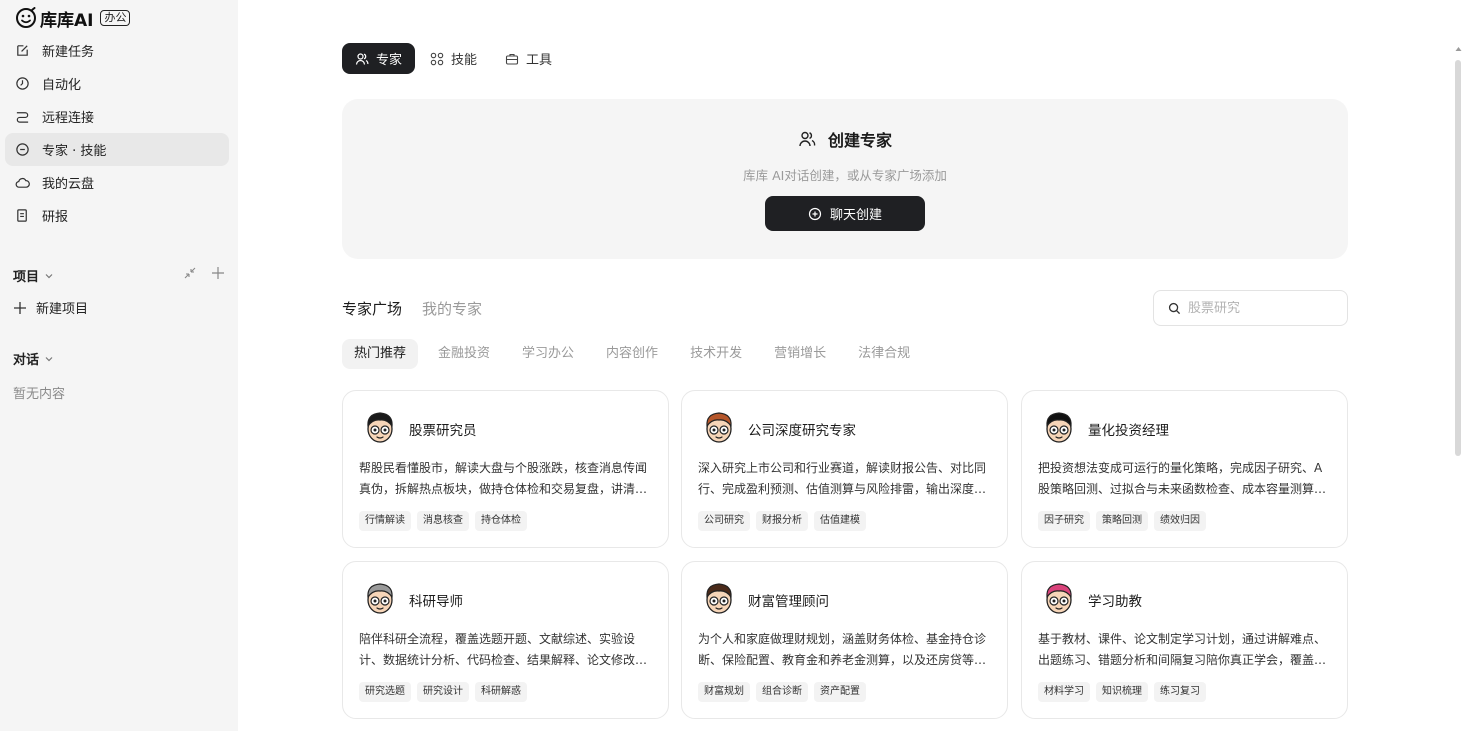  What do you see at coordinates (724, 521) in the screenshot?
I see `tag: 公司研究` at bounding box center [724, 521].